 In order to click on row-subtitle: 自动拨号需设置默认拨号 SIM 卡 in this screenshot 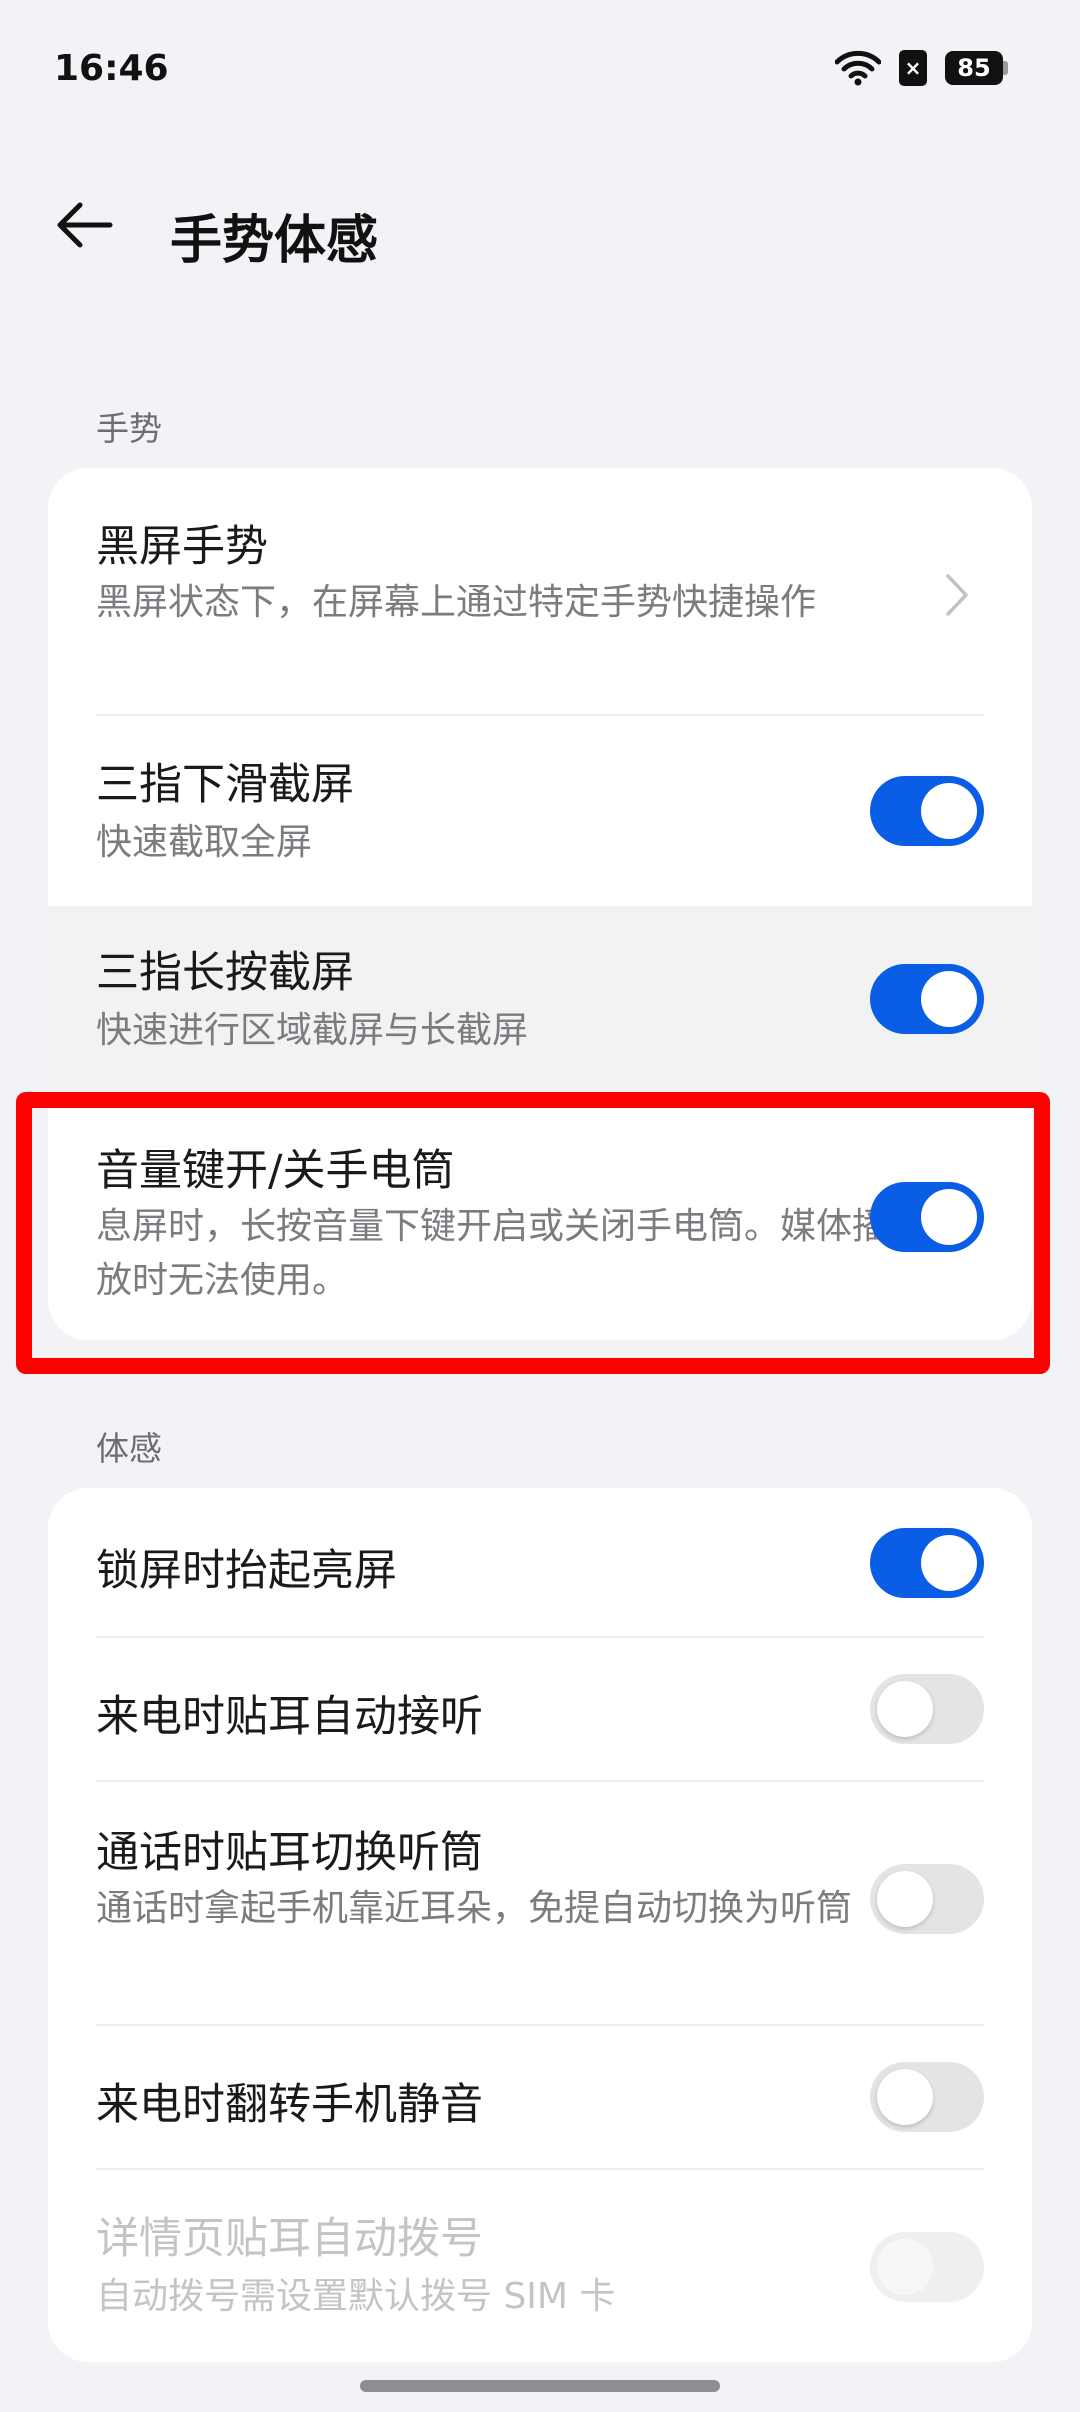, I will do `click(356, 2296)`.